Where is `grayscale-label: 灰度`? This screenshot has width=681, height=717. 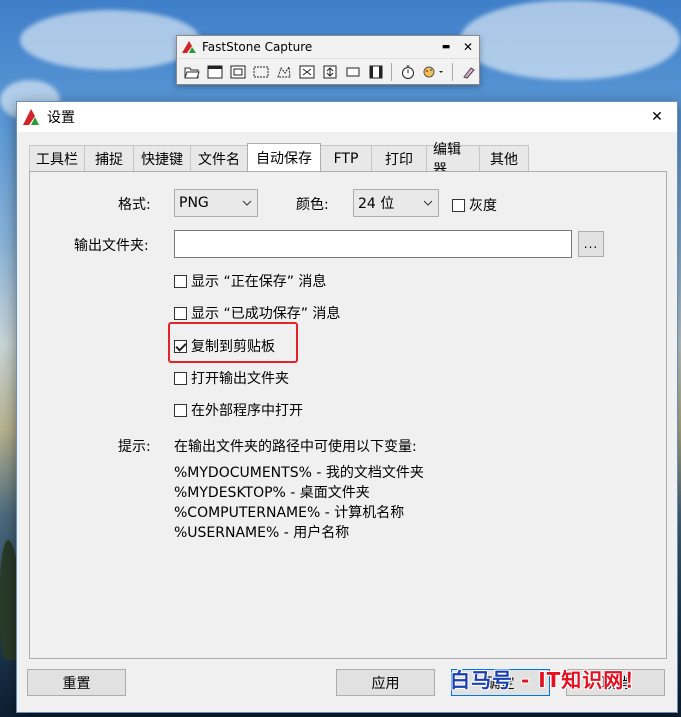 grayscale-label: 灰度 is located at coordinates (483, 206).